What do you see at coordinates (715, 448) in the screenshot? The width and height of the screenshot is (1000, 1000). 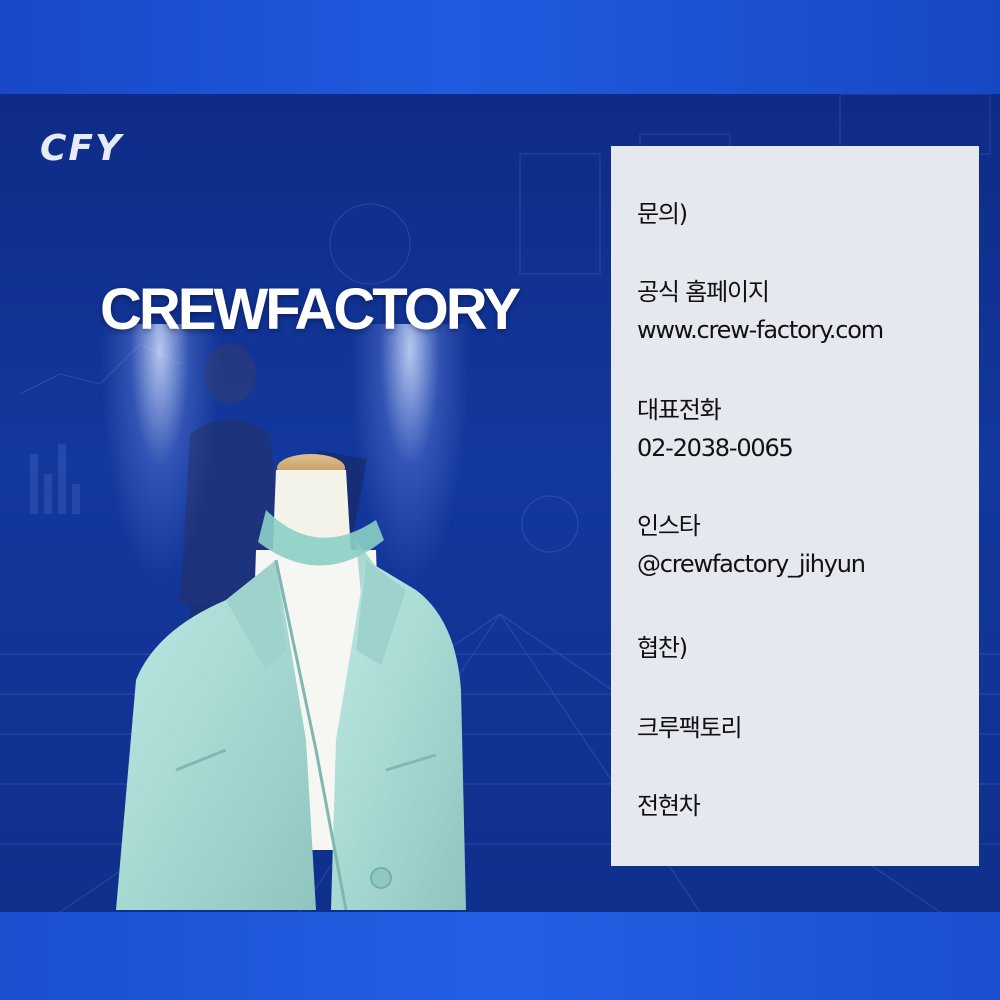 I see `phone-number: 02-2038-0065` at bounding box center [715, 448].